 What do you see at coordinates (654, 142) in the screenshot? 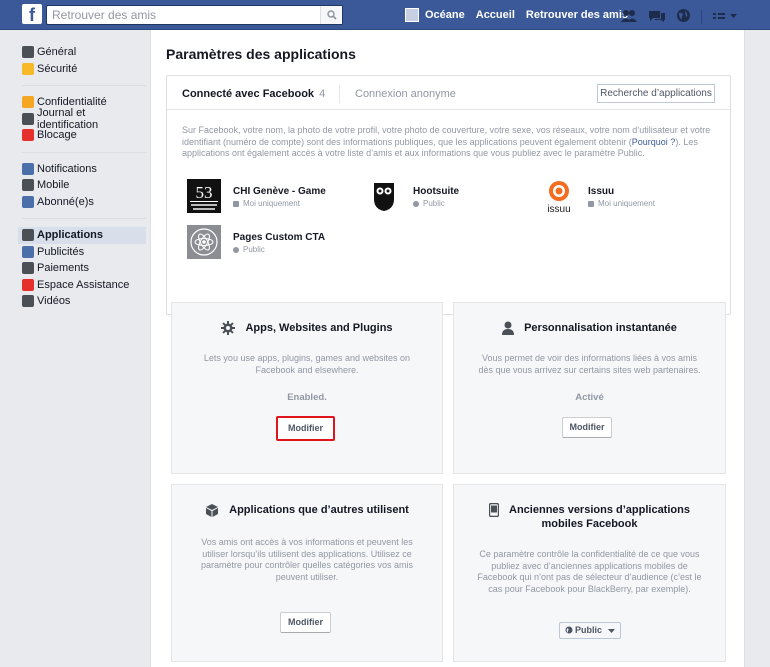
I see `why-link: Pourquoi ?` at bounding box center [654, 142].